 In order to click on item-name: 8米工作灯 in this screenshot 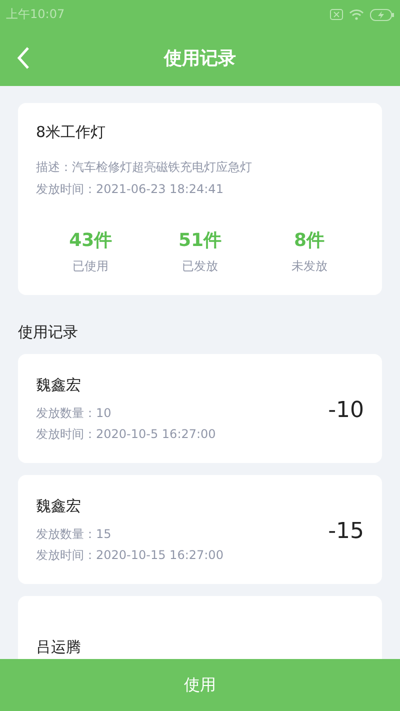, I will do `click(71, 132)`.